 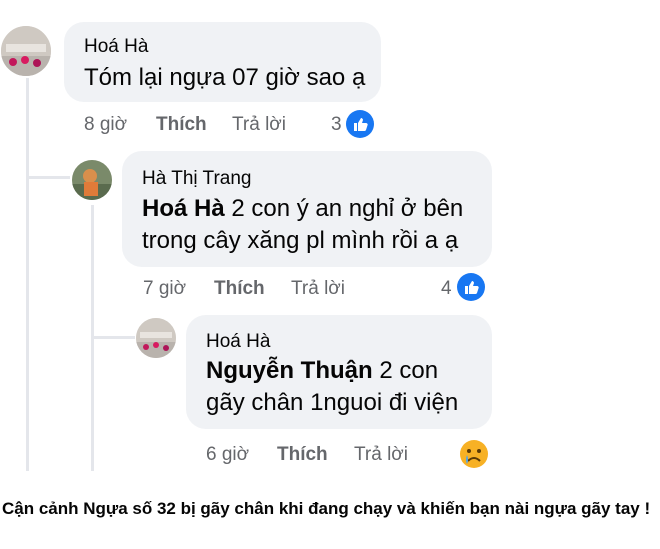 I want to click on reaction-count: 3, so click(x=336, y=125).